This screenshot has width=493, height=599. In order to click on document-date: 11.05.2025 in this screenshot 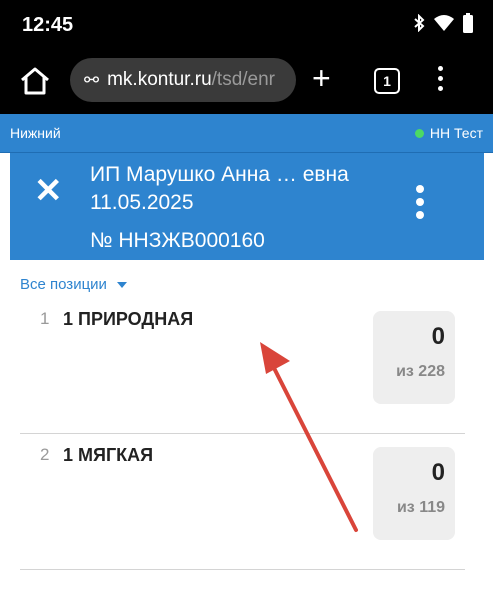, I will do `click(142, 202)`.